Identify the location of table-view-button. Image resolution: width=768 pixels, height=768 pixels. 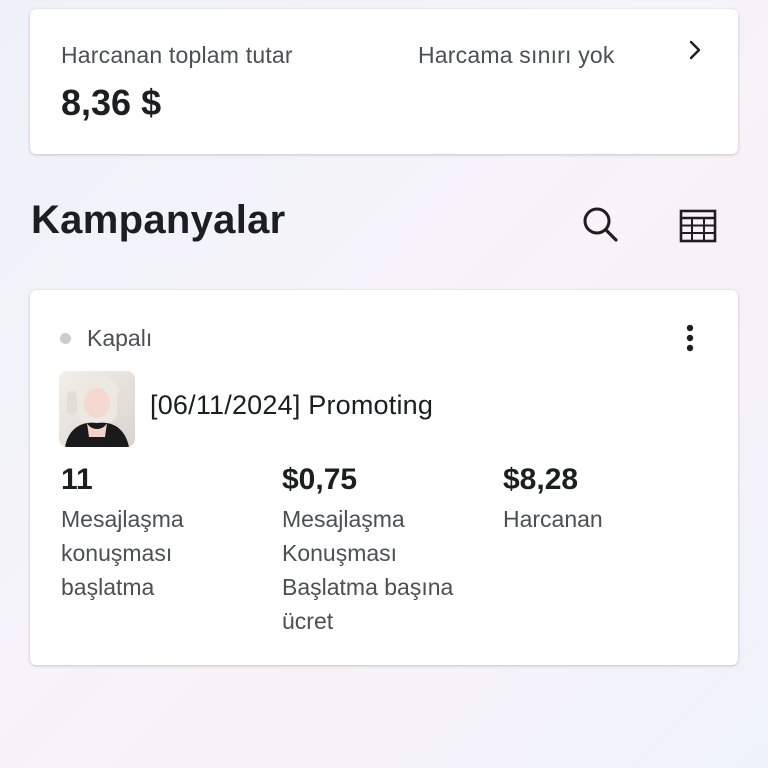
(698, 228).